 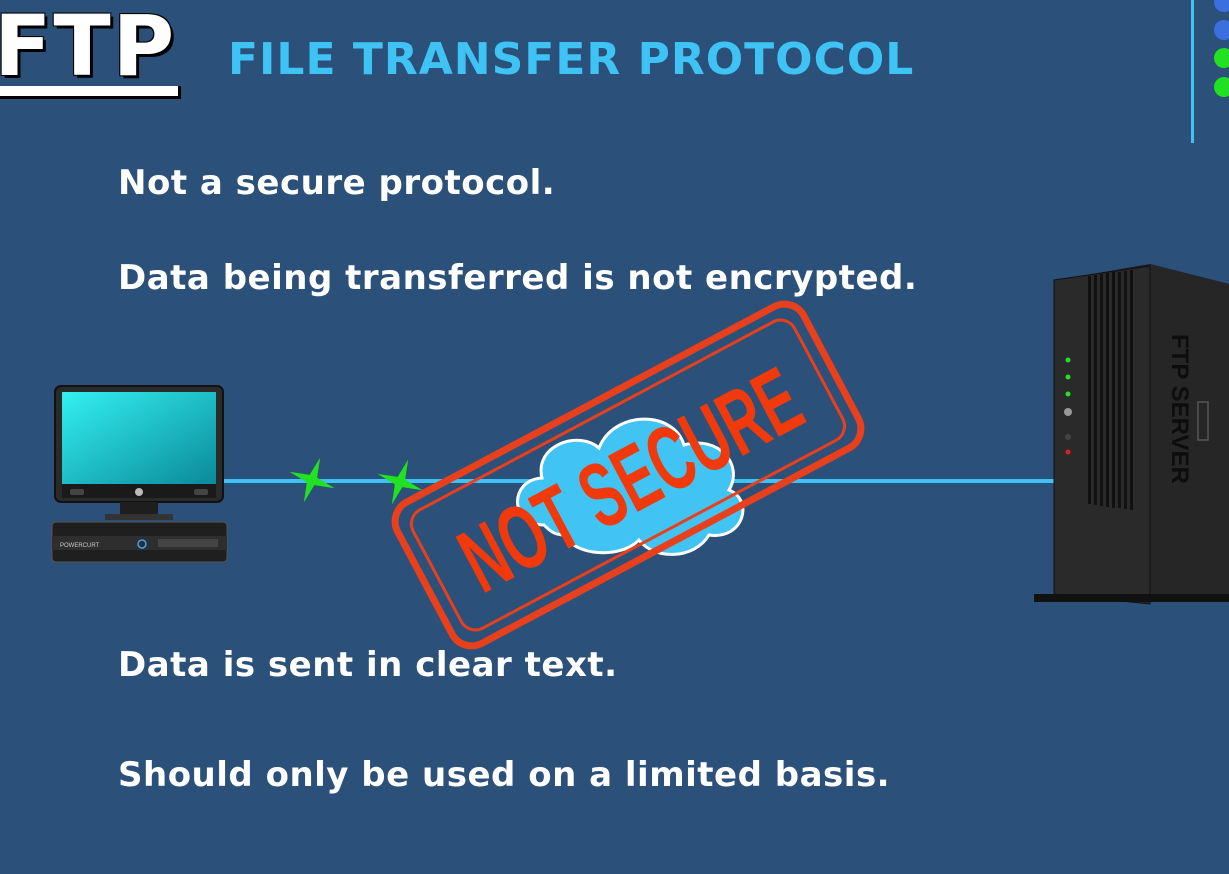 I want to click on logo-underline, so click(x=90, y=92).